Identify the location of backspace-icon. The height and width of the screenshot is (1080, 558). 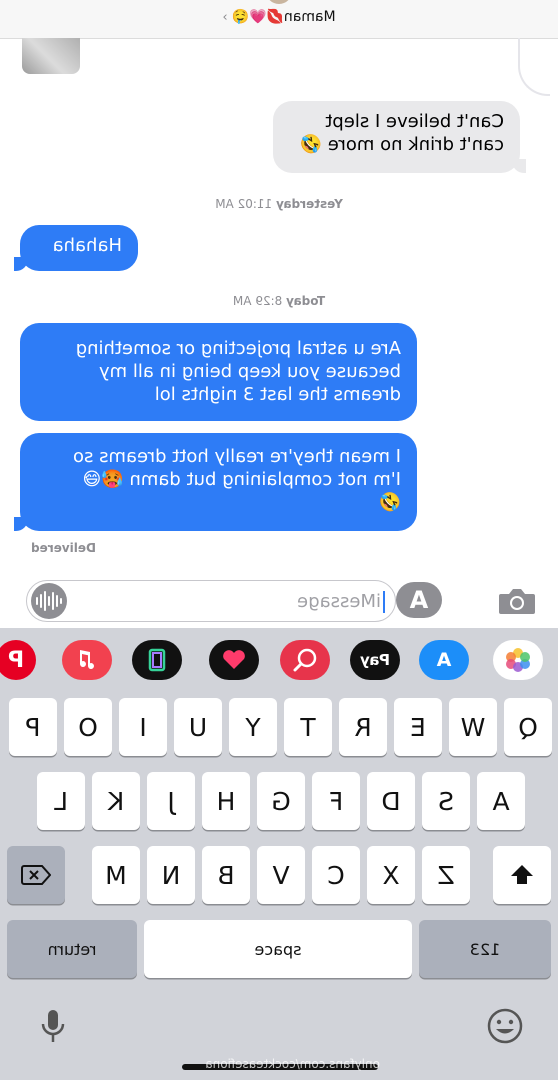
(36, 875).